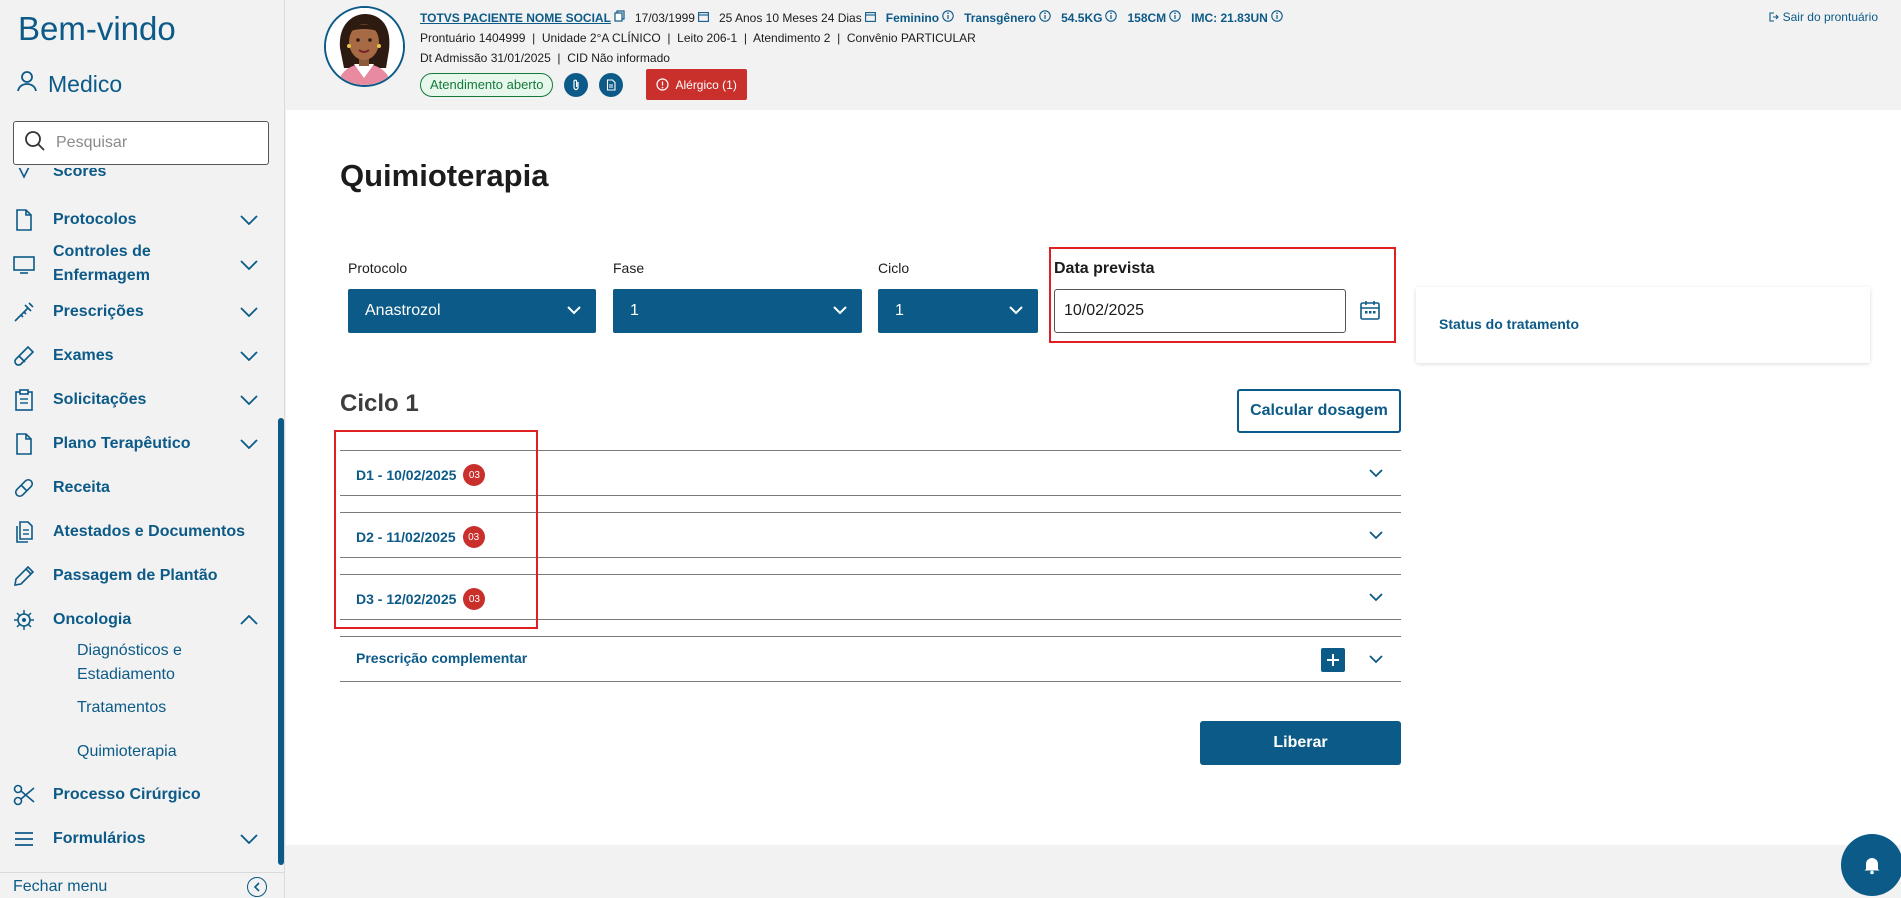 Image resolution: width=1901 pixels, height=898 pixels. I want to click on alert-icon, so click(663, 84).